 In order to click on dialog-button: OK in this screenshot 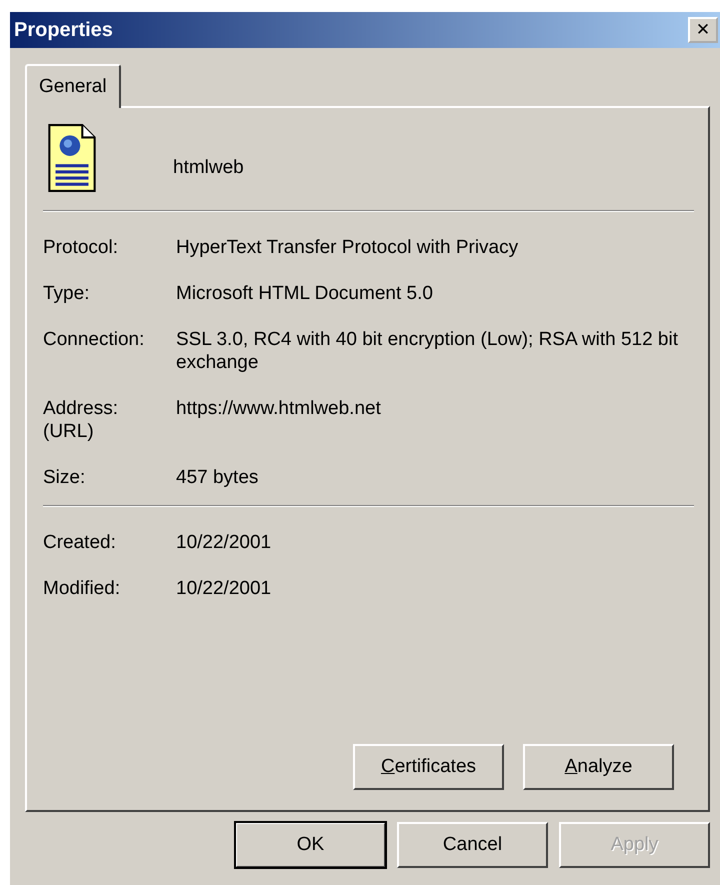, I will do `click(310, 845)`.